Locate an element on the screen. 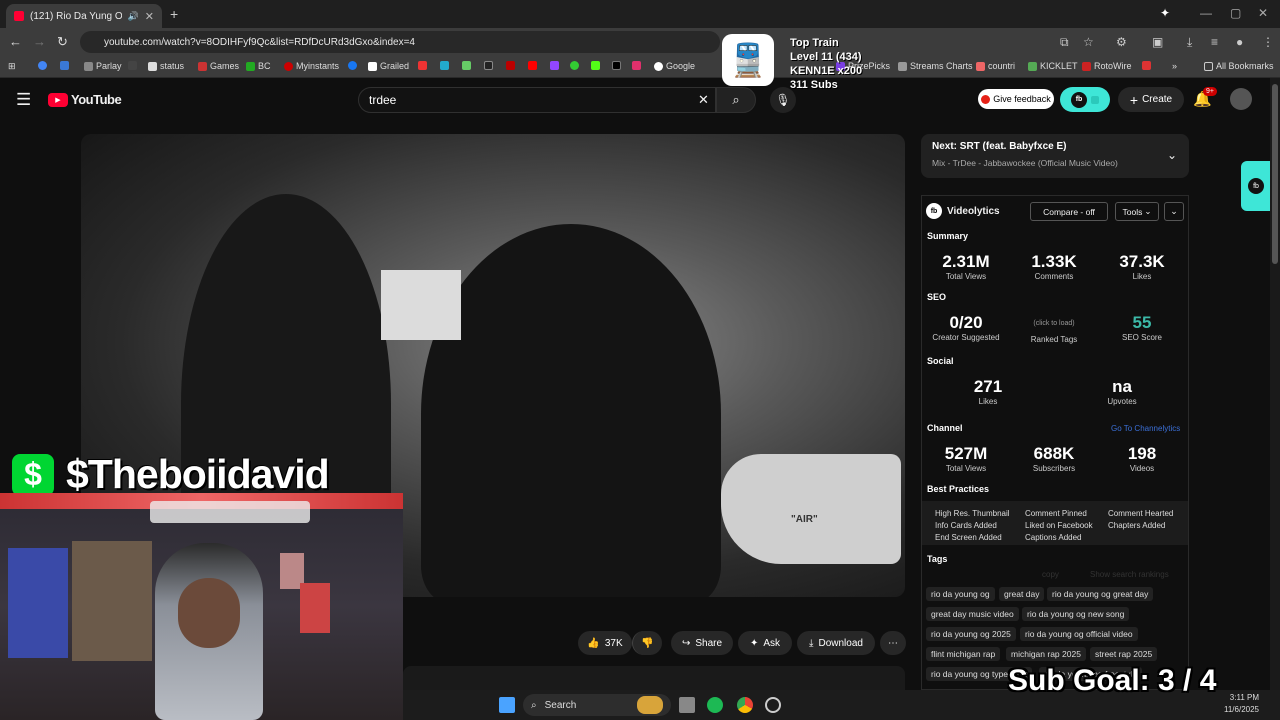  more-icon: ⋮ is located at coordinates (1268, 42).